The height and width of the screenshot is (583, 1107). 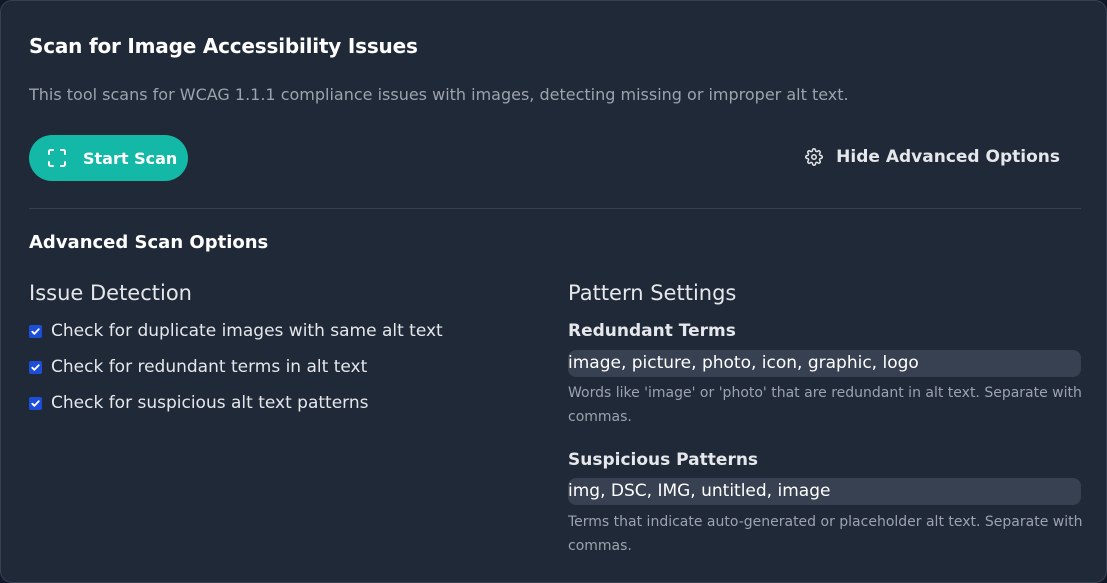 I want to click on page-title: Scan for Image Accessibility Issues, so click(x=223, y=46).